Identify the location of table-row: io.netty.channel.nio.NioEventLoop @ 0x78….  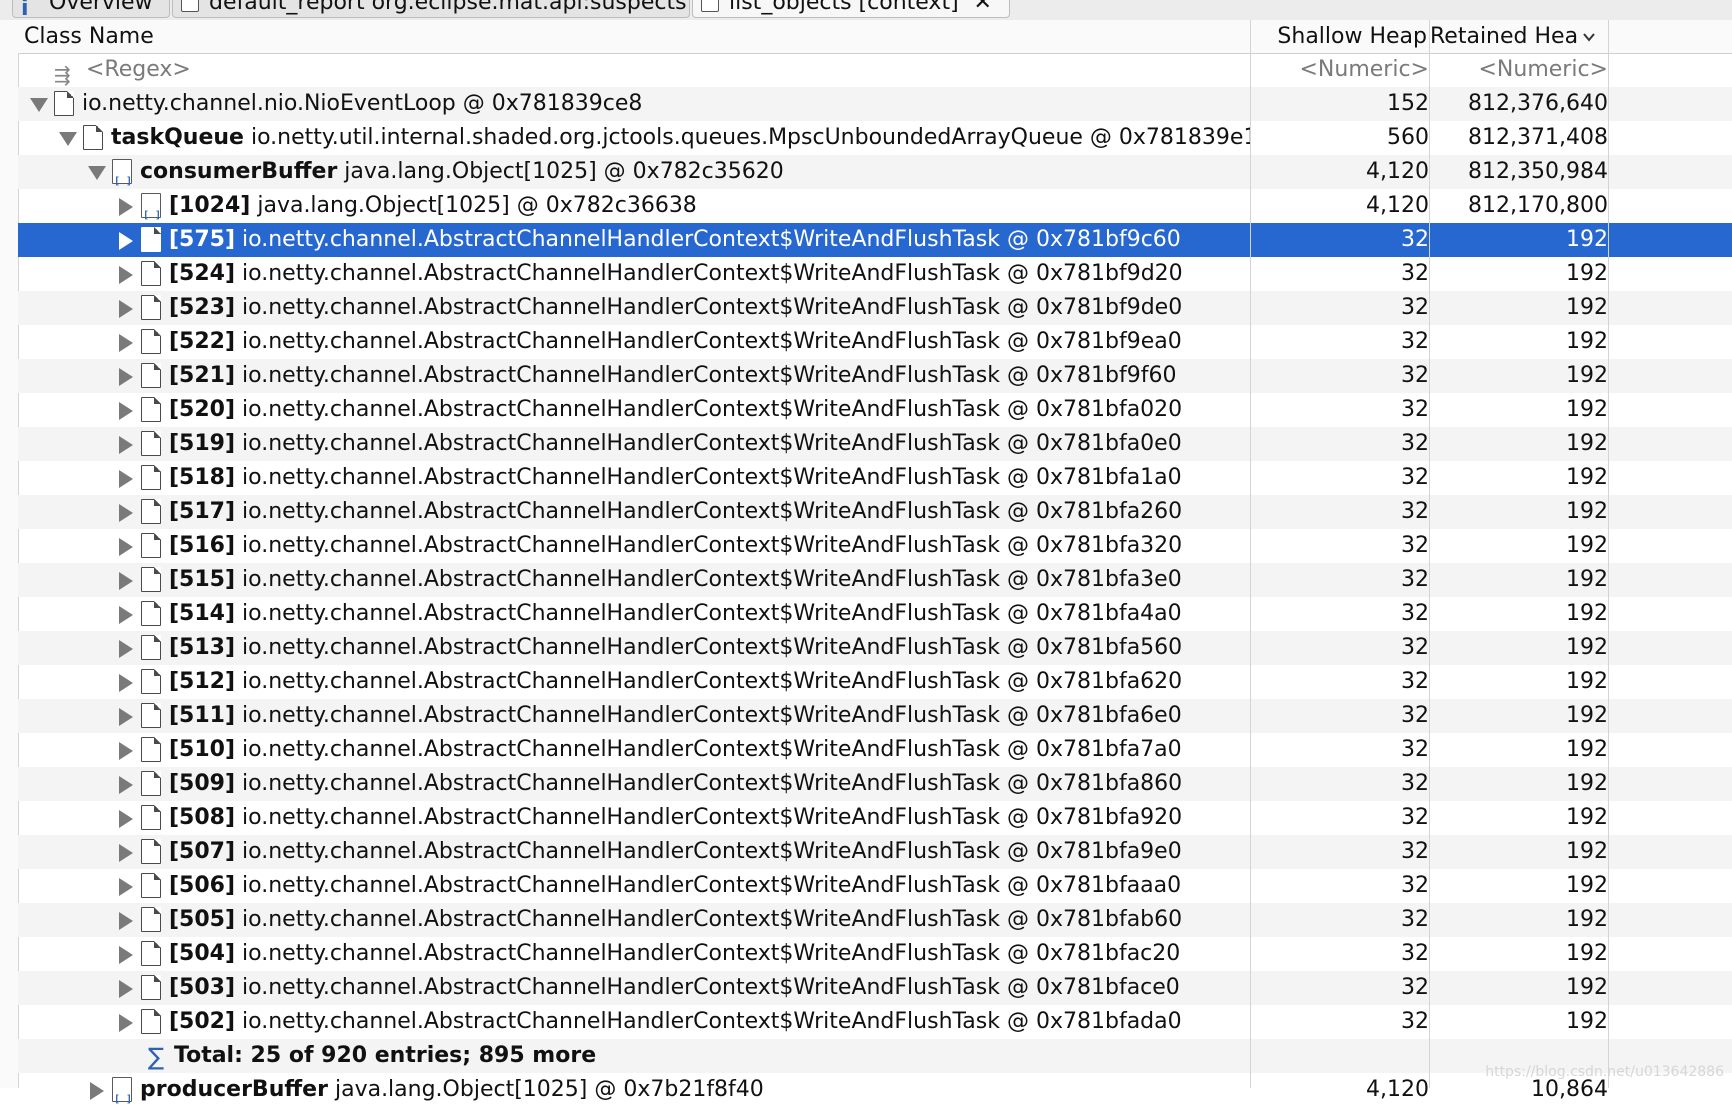
(875, 104).